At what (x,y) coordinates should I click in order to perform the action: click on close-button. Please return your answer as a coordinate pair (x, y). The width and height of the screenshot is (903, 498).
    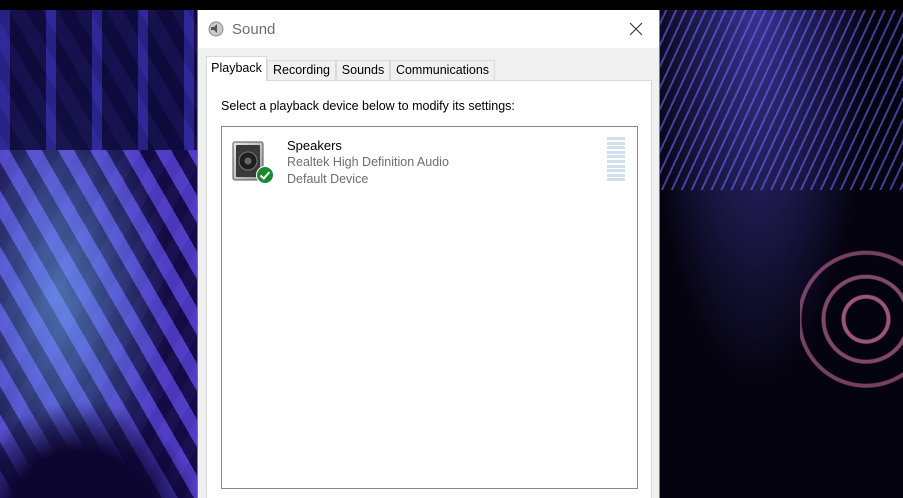
    Looking at the image, I should click on (636, 29).